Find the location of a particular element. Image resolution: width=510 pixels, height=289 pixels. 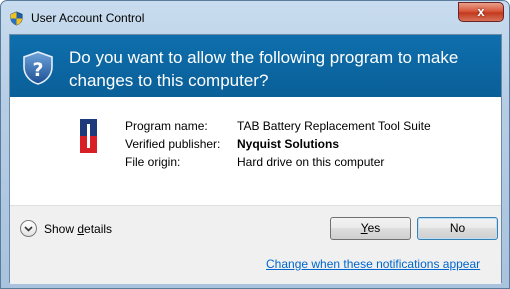

show-details-label: Show details is located at coordinates (78, 229).